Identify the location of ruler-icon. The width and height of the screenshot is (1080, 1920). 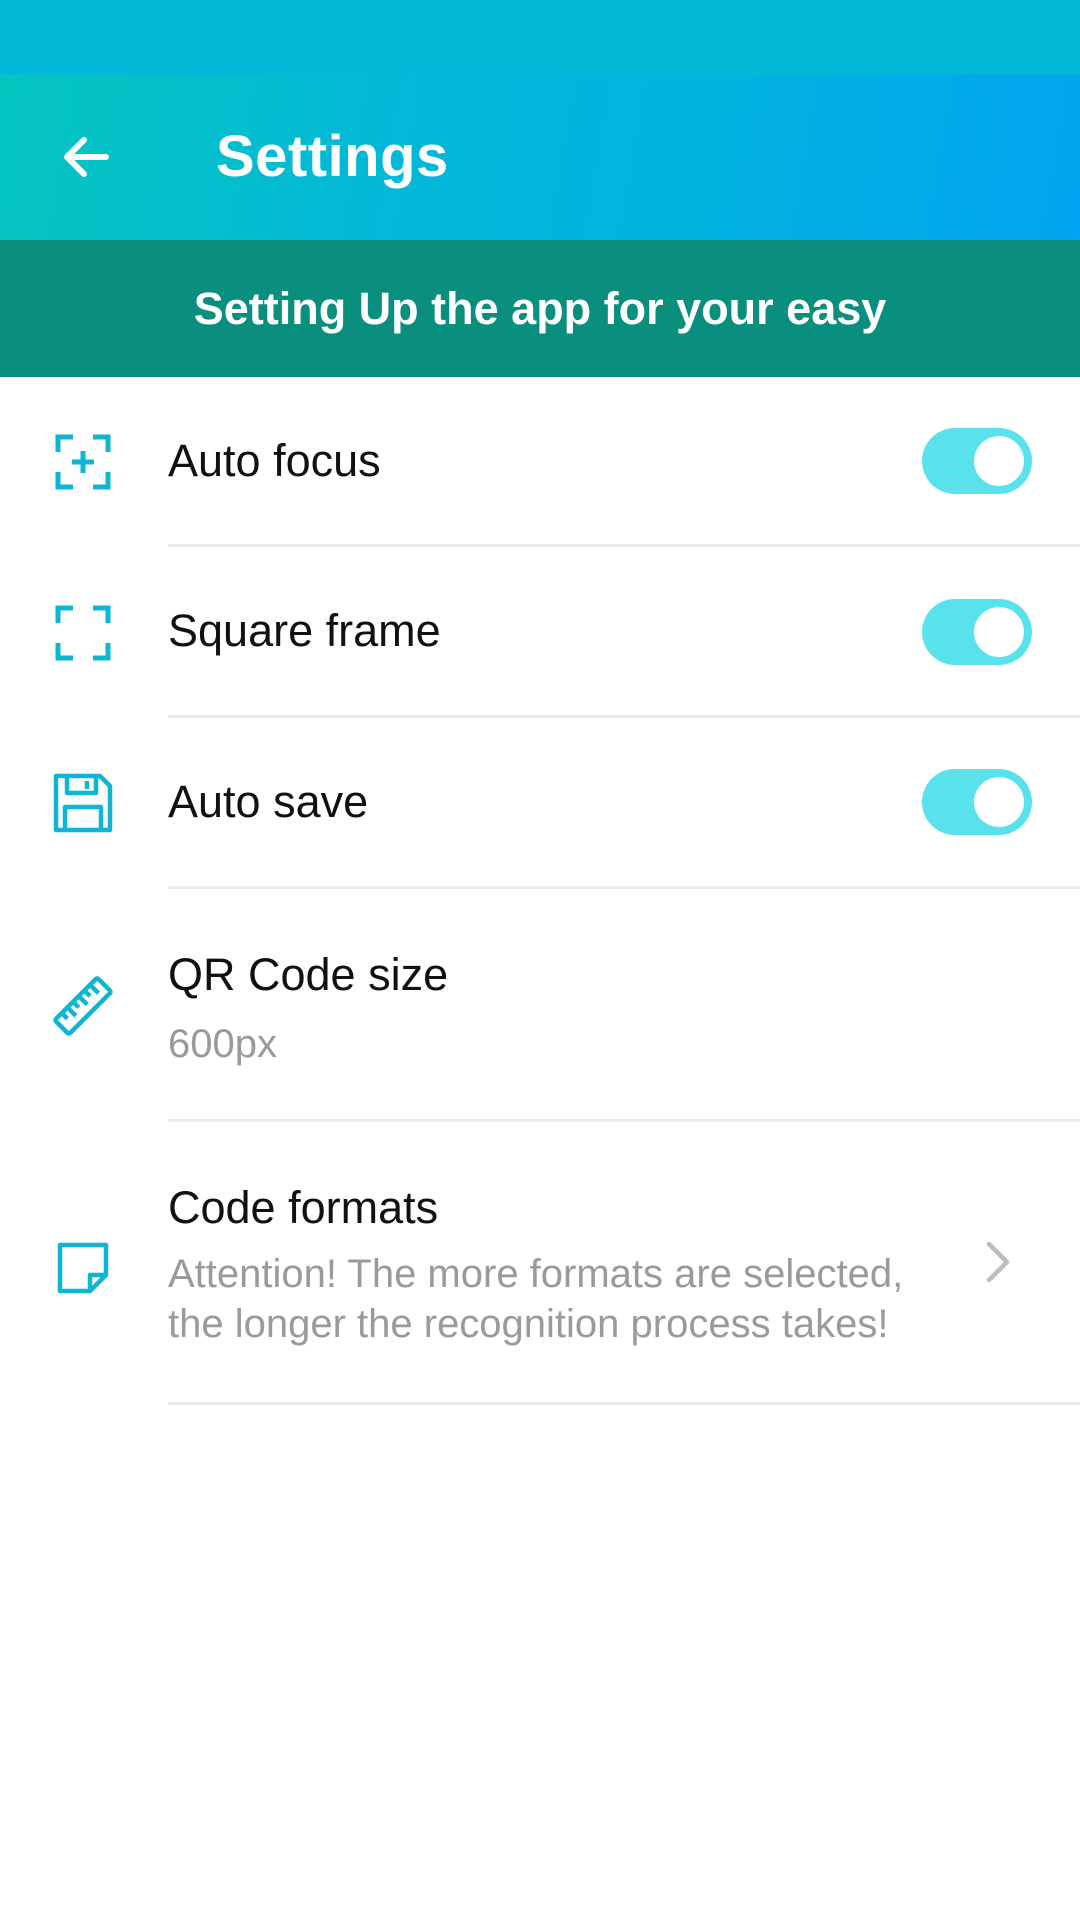
(83, 1006).